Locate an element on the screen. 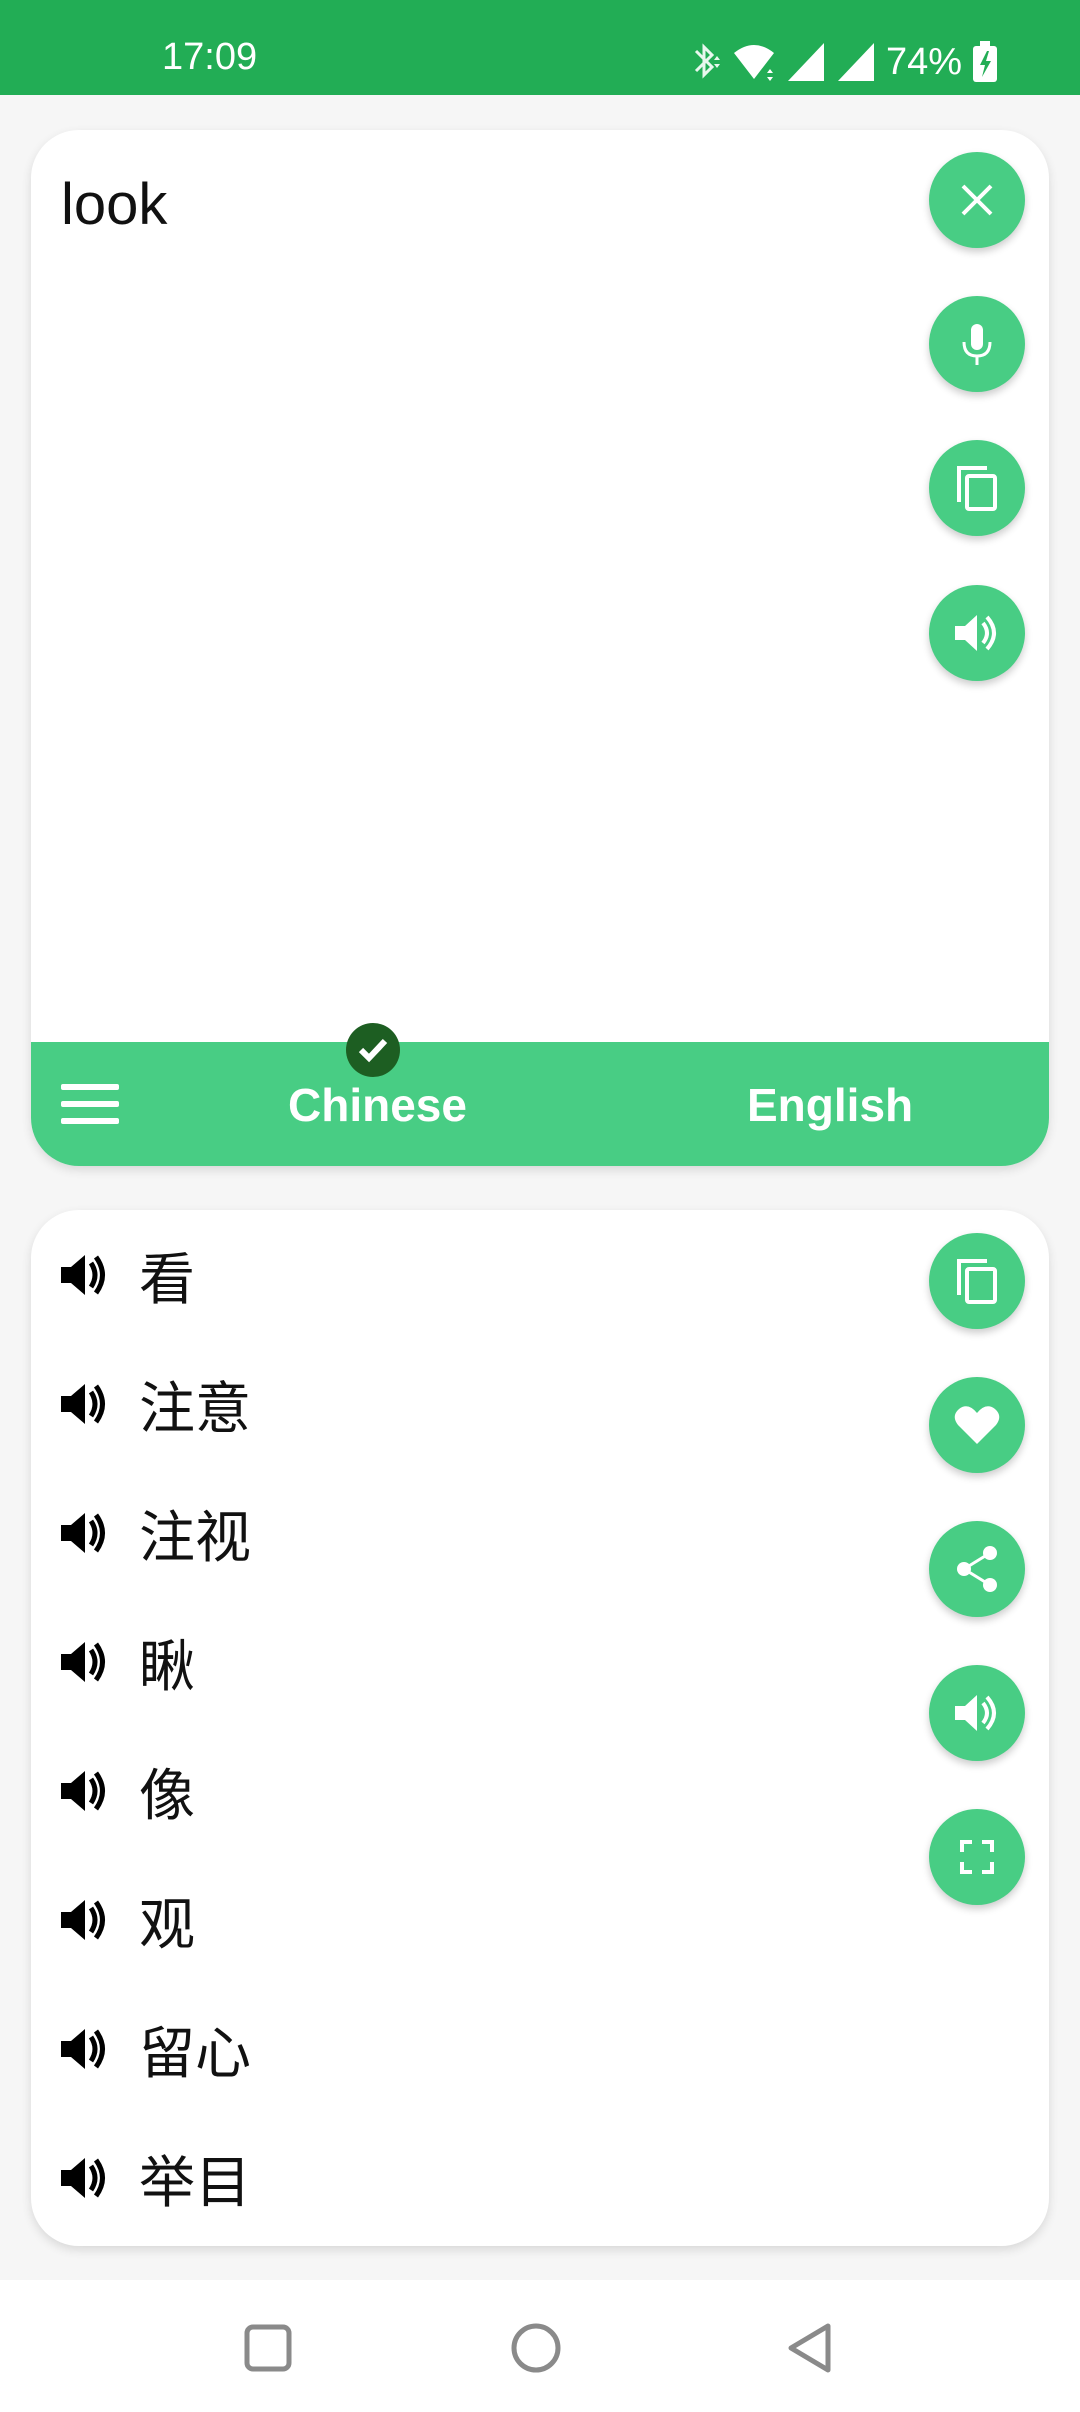  result-text: 举目 is located at coordinates (195, 2183).